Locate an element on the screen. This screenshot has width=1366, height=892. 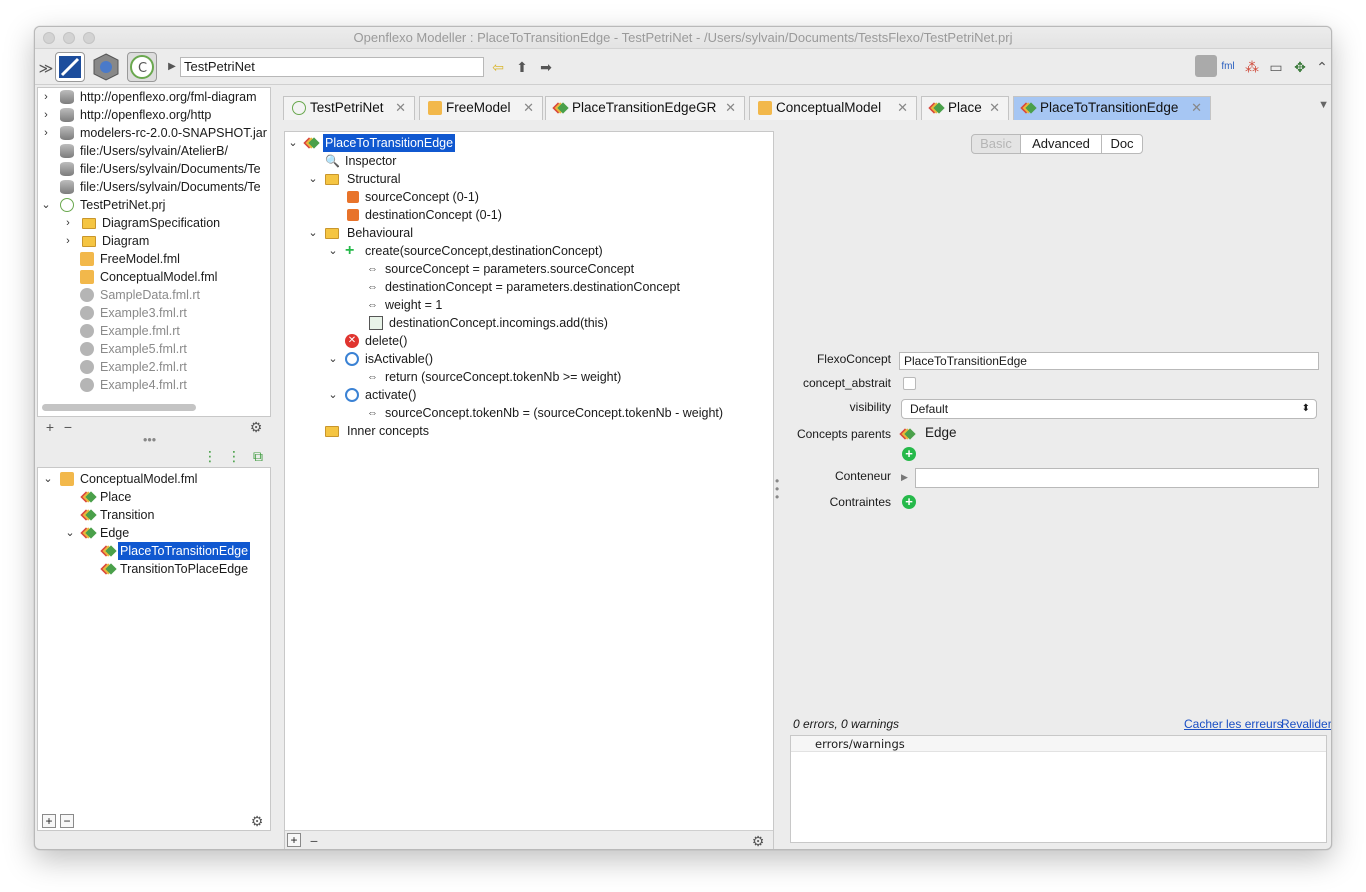
conceptual-perspective-icon is located at coordinates (1206, 66).